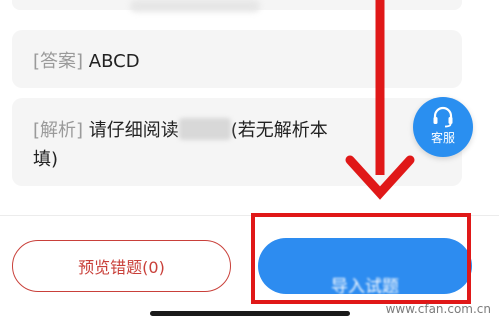 The height and width of the screenshot is (323, 499). Describe the element at coordinates (443, 117) in the screenshot. I see `headset-icon` at that location.